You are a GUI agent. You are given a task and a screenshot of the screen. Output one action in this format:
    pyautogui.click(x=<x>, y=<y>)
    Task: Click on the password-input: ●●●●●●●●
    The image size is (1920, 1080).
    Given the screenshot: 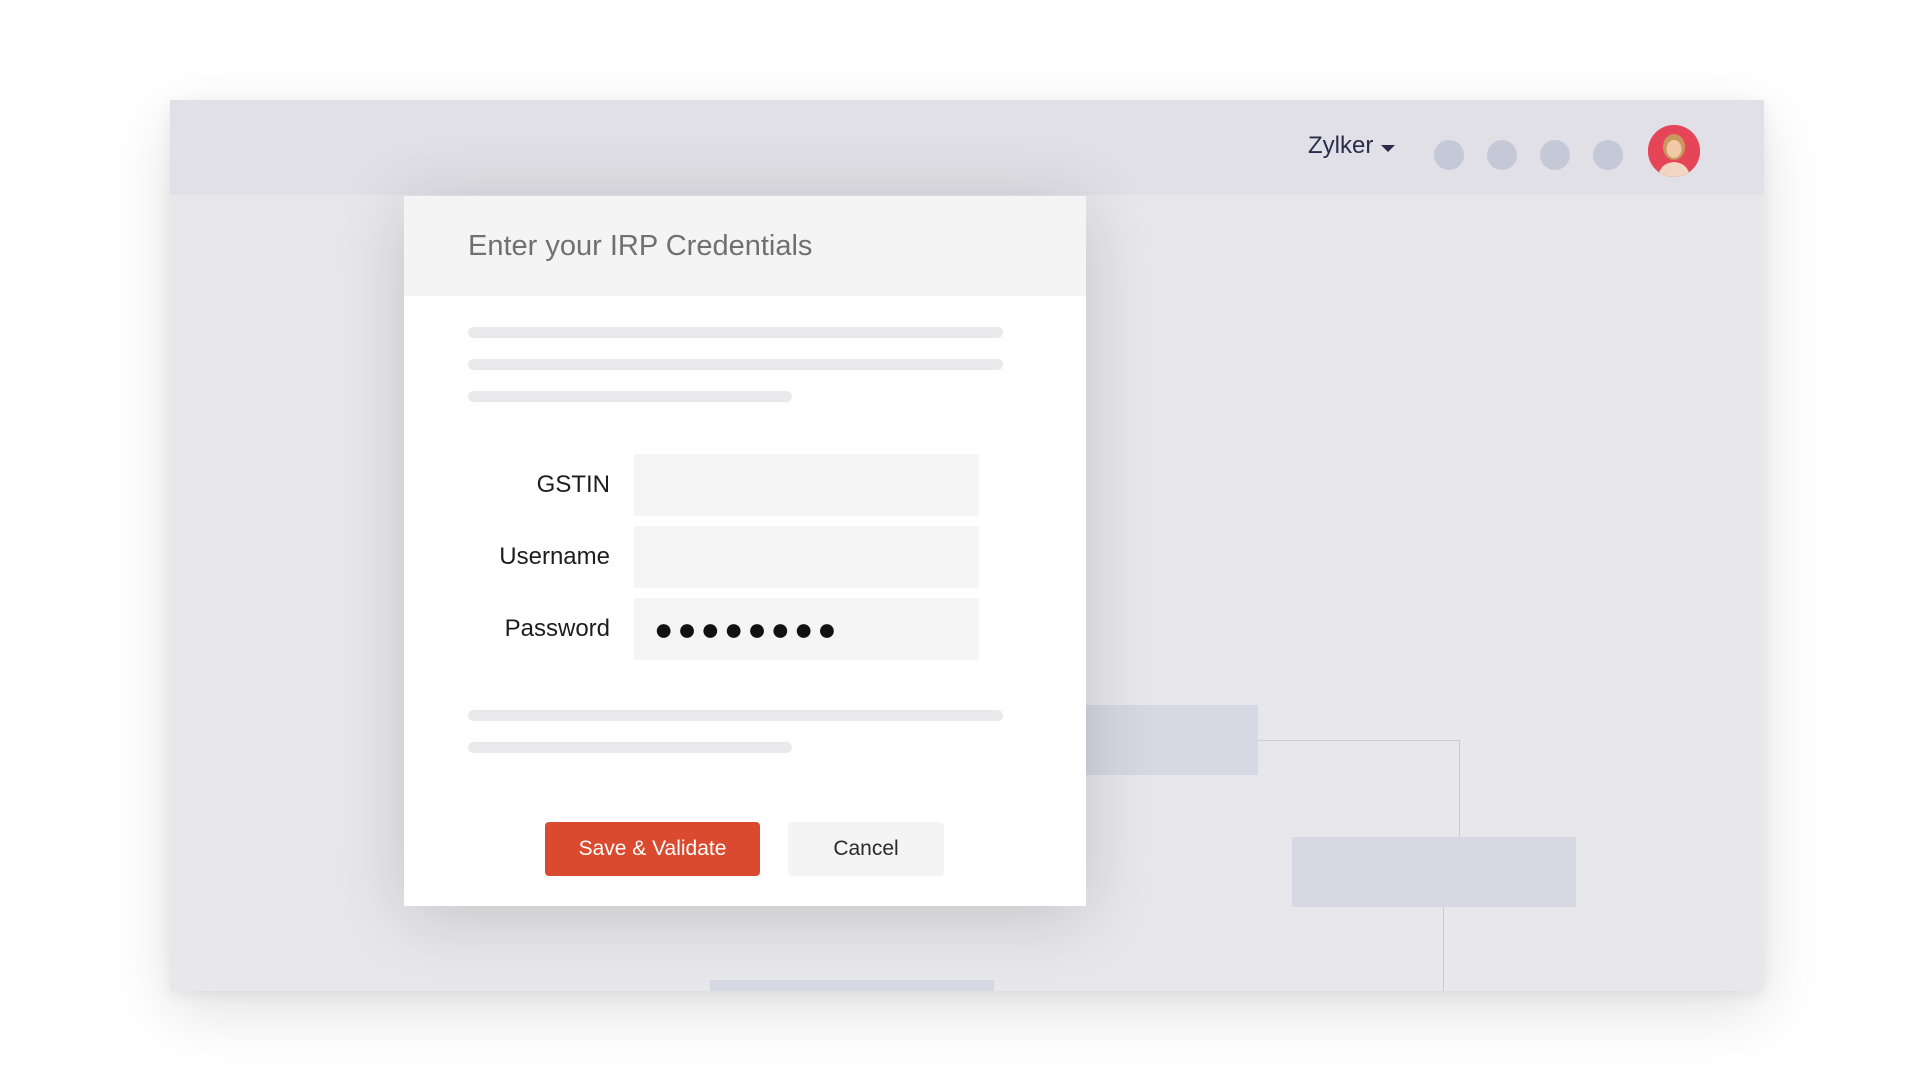 What is the action you would take?
    pyautogui.click(x=806, y=629)
    